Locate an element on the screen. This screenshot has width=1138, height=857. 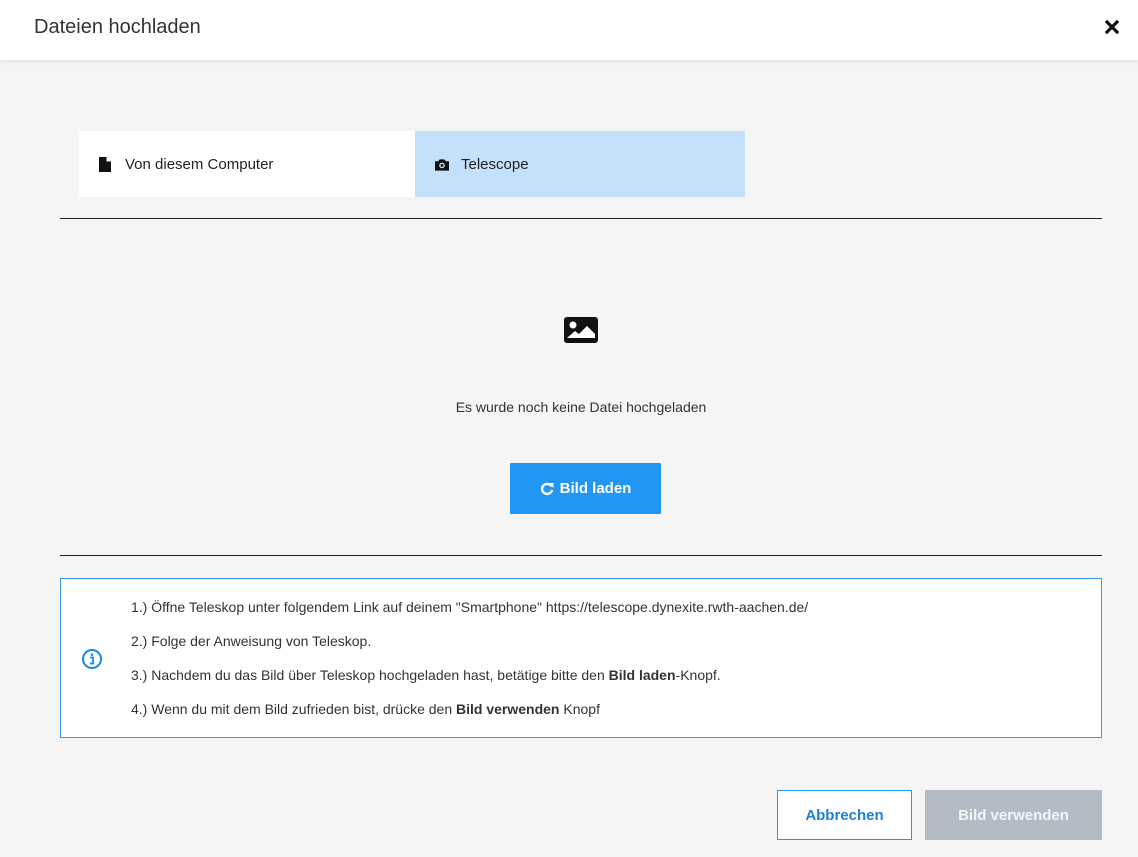
tab-label: Telescope is located at coordinates (495, 164).